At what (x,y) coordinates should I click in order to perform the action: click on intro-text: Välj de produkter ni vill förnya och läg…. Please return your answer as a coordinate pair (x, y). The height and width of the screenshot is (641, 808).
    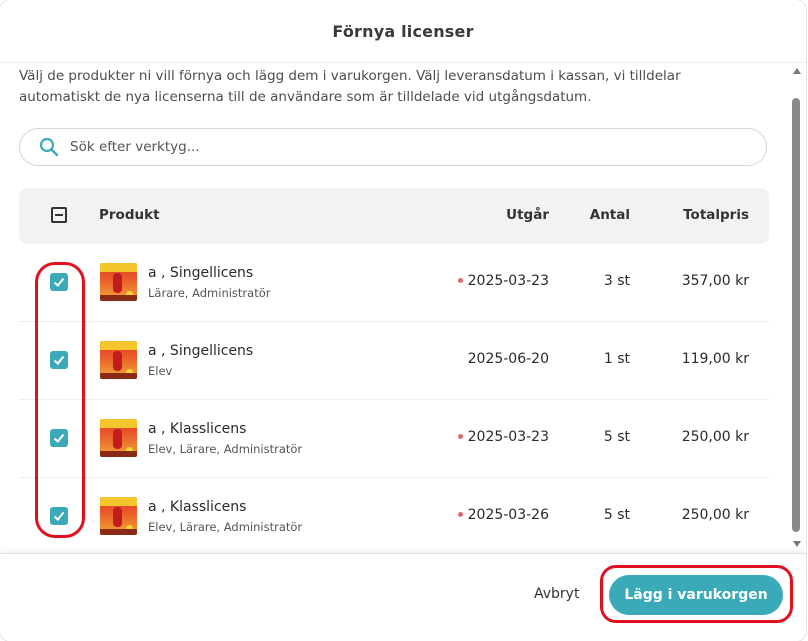
    Looking at the image, I should click on (350, 86).